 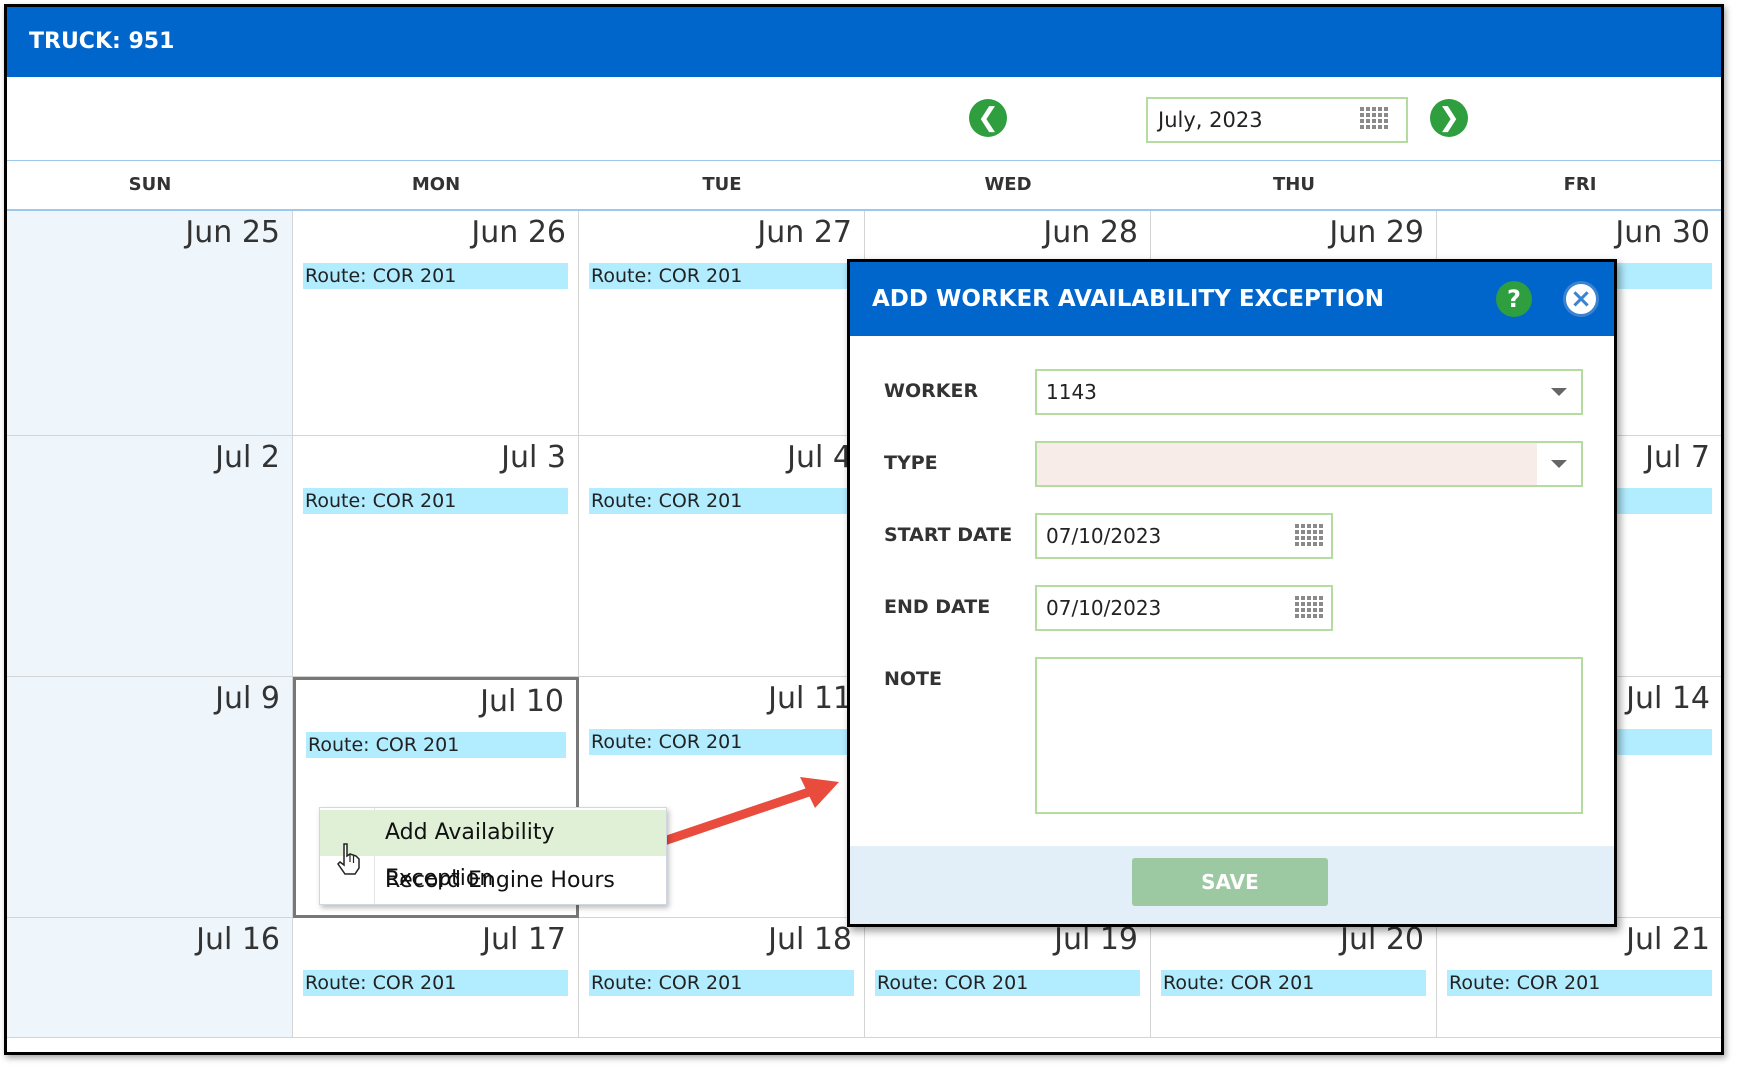 I want to click on start-date-value: 07/10/2023, so click(x=1104, y=536).